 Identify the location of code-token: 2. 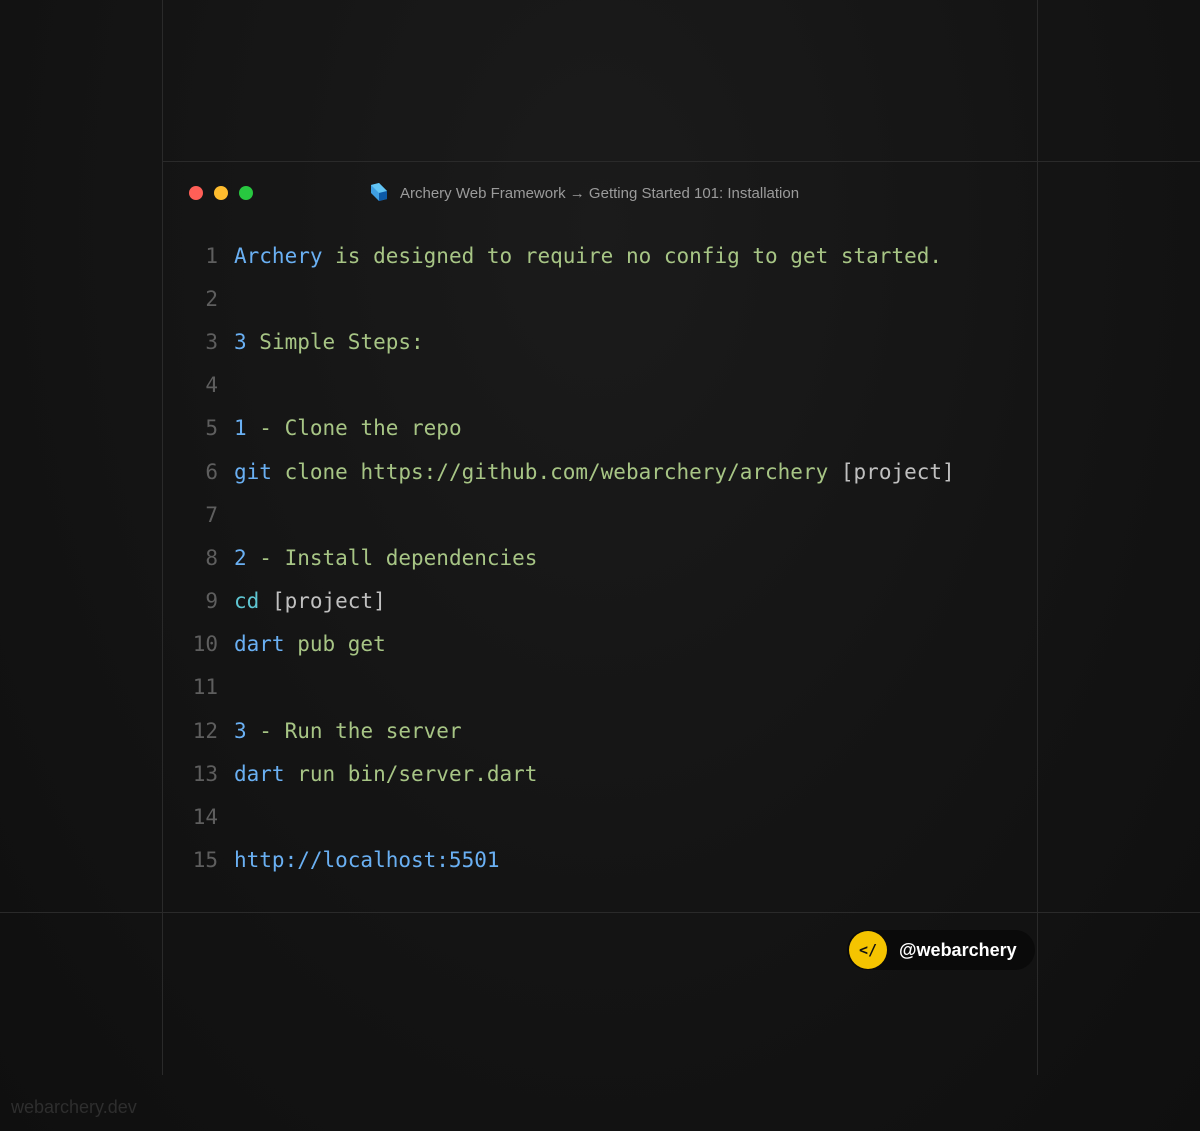
(240, 557).